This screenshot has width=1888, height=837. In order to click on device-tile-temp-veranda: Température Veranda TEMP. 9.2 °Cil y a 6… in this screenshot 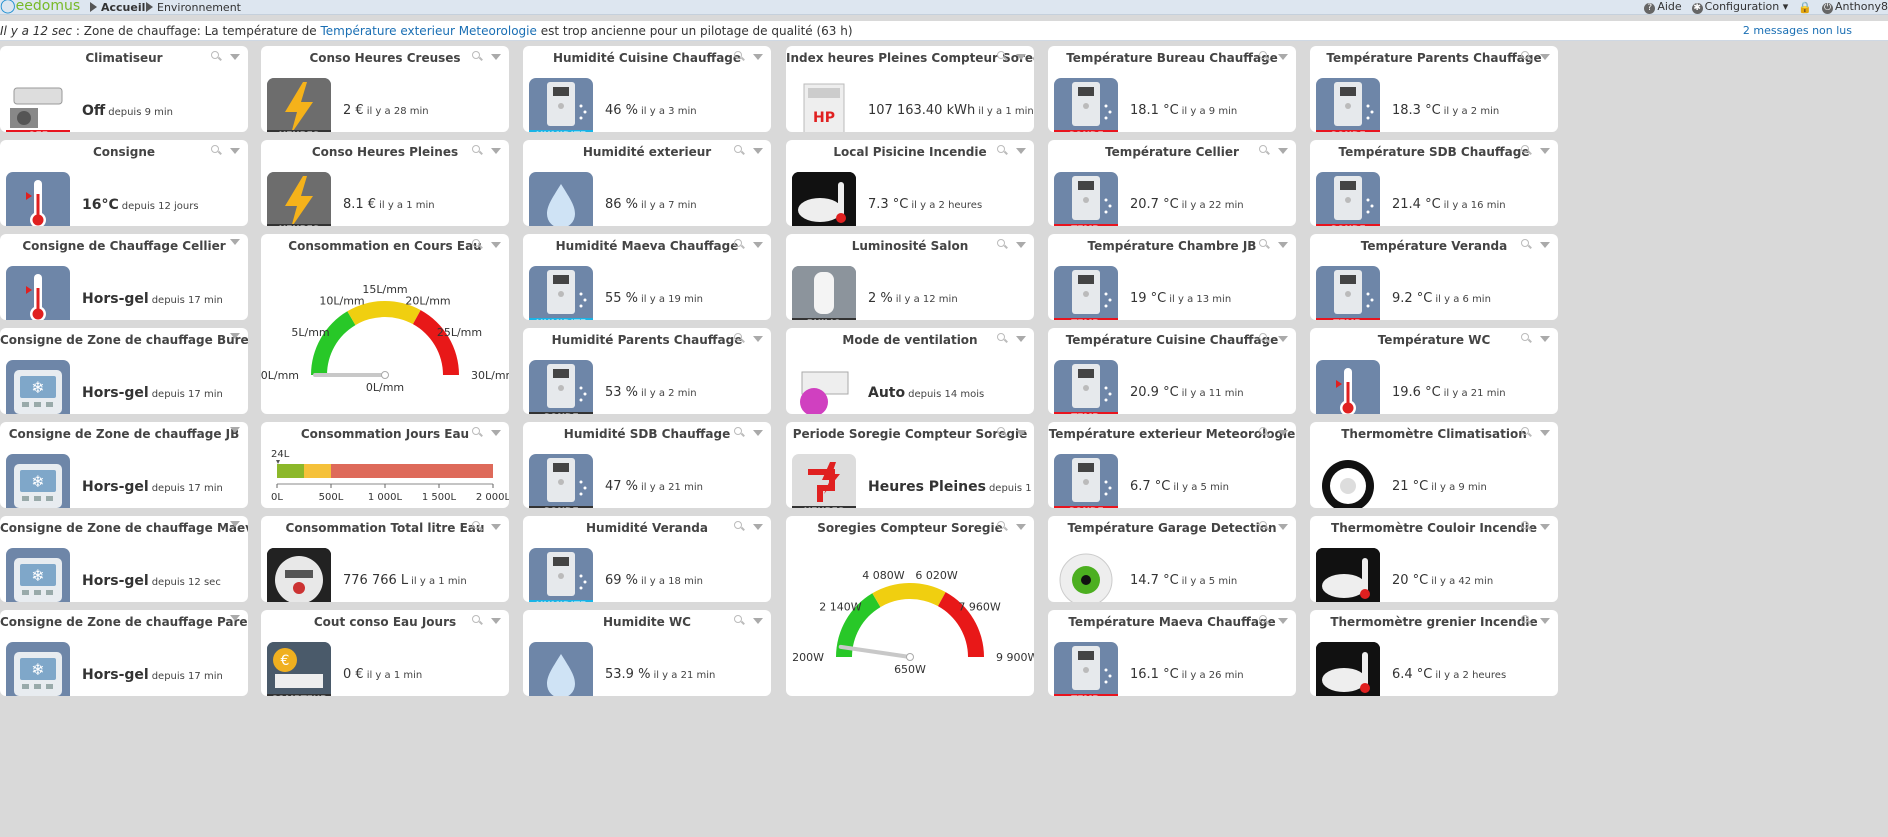, I will do `click(1434, 277)`.